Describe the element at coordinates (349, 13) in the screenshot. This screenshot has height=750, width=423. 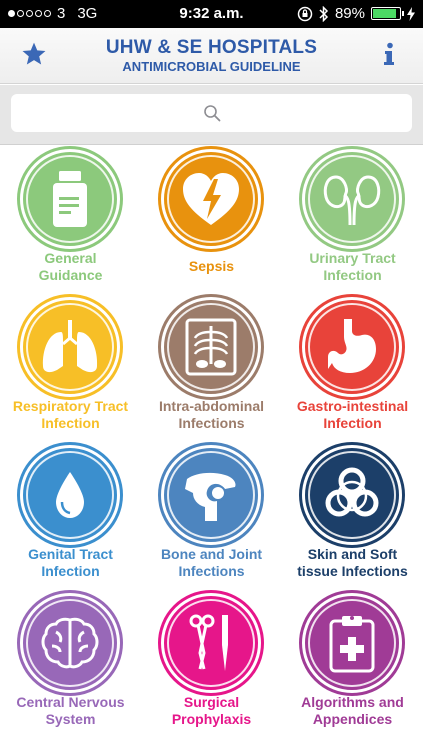
I see `battery-percent: 89%` at that location.